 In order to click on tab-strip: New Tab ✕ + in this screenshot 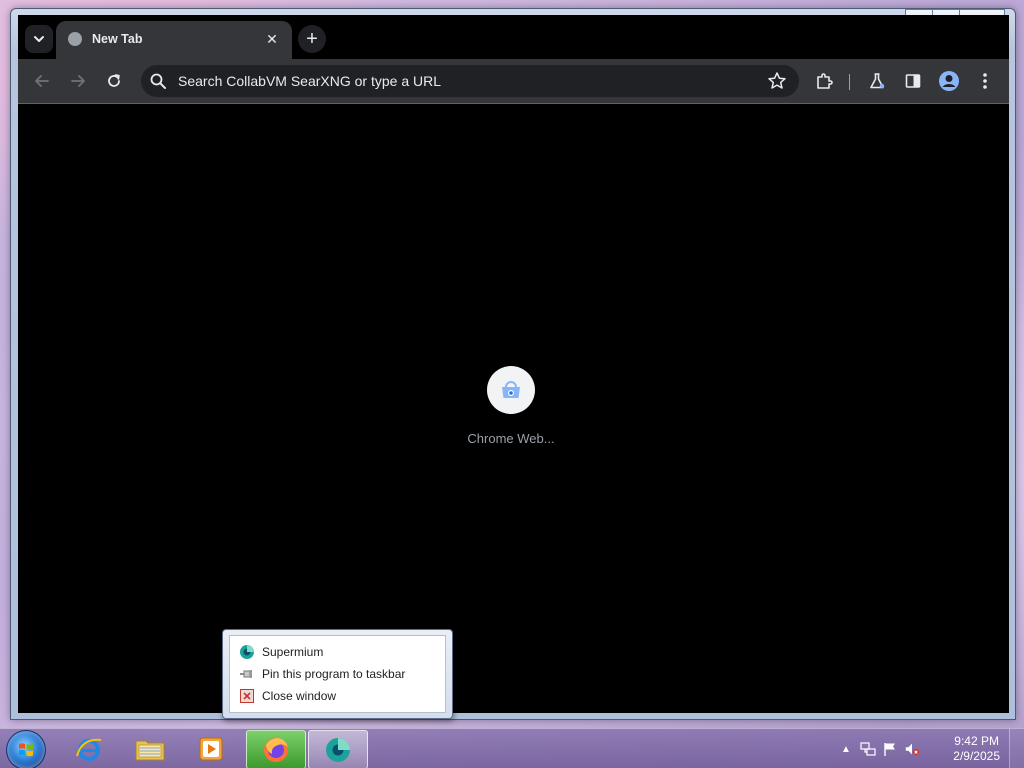, I will do `click(513, 37)`.